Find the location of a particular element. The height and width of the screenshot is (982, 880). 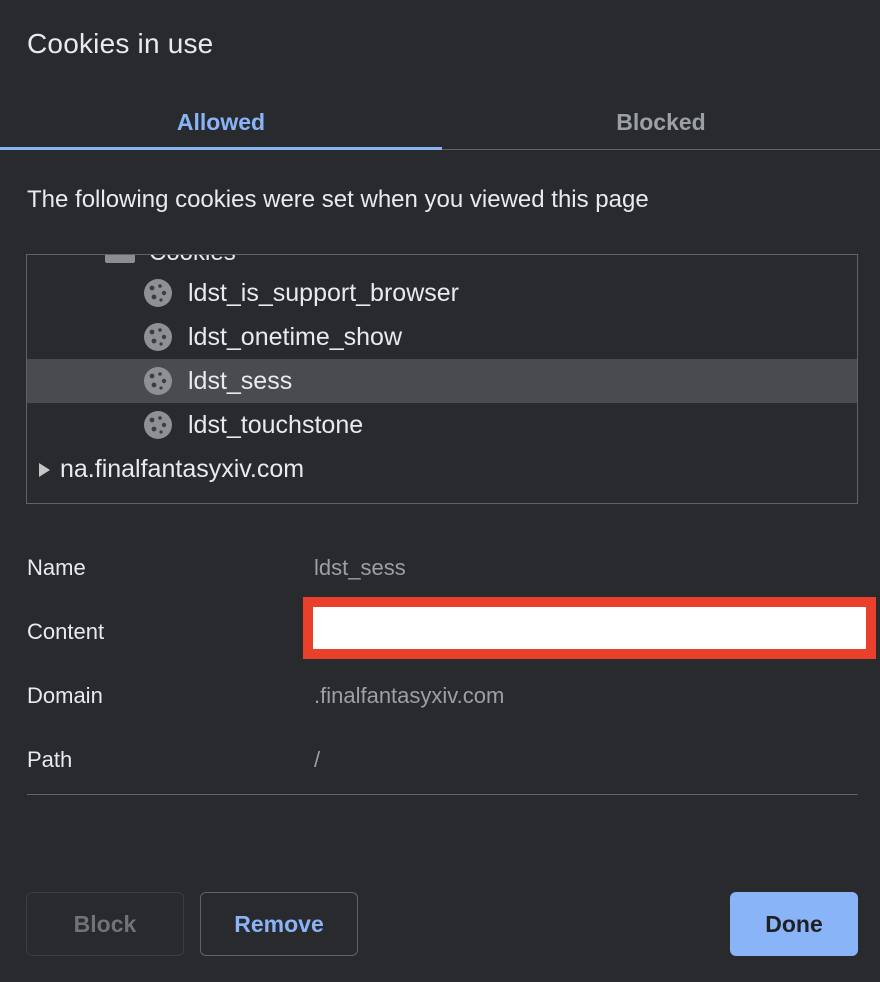

tab-bar: Allowed Blocked is located at coordinates (440, 122).